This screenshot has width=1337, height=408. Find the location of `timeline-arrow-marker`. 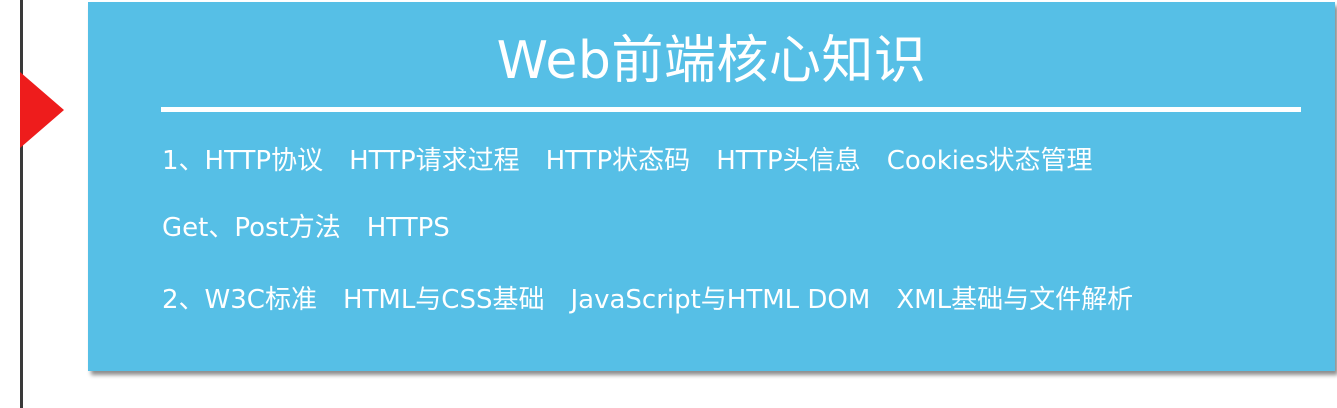

timeline-arrow-marker is located at coordinates (42, 110).